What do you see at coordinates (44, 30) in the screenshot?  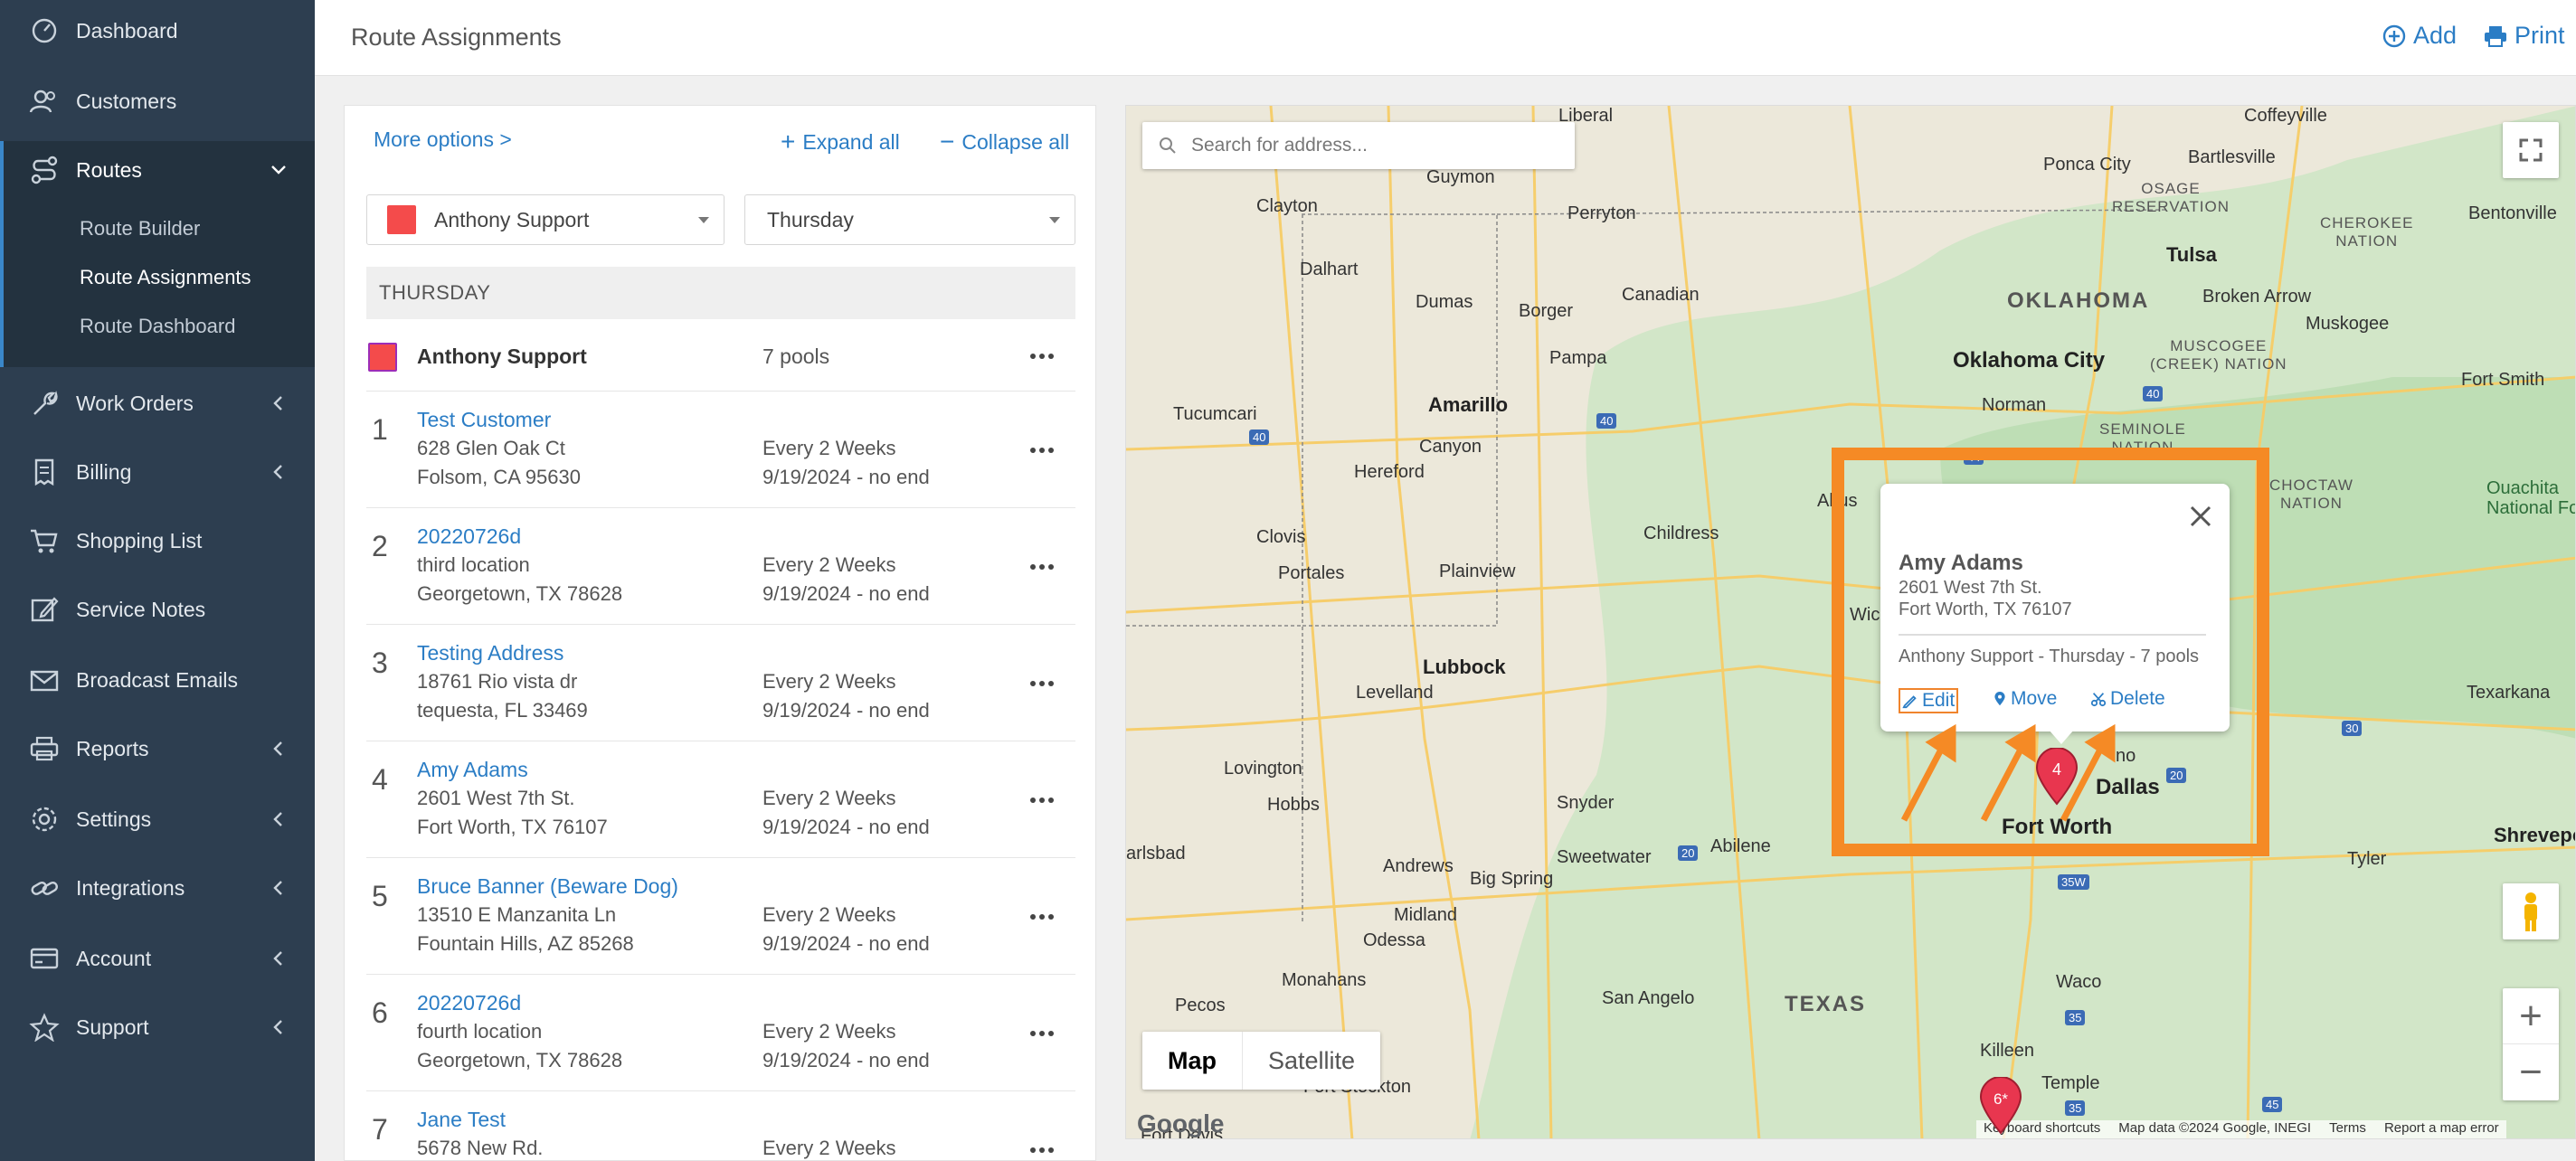 I see `dashboard-icon` at bounding box center [44, 30].